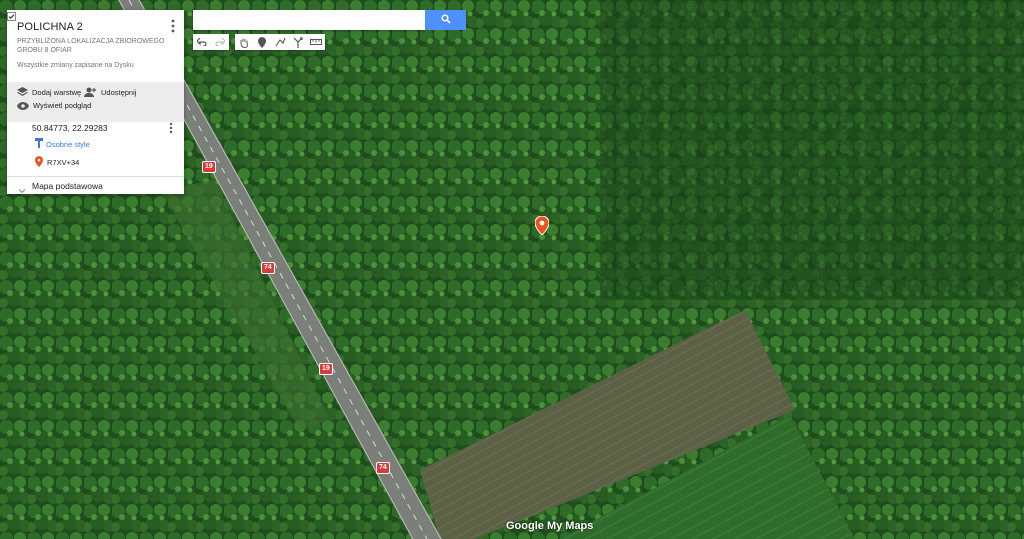 The width and height of the screenshot is (1024, 539). I want to click on base-map-label: Mapa podstawowa, so click(67, 186).